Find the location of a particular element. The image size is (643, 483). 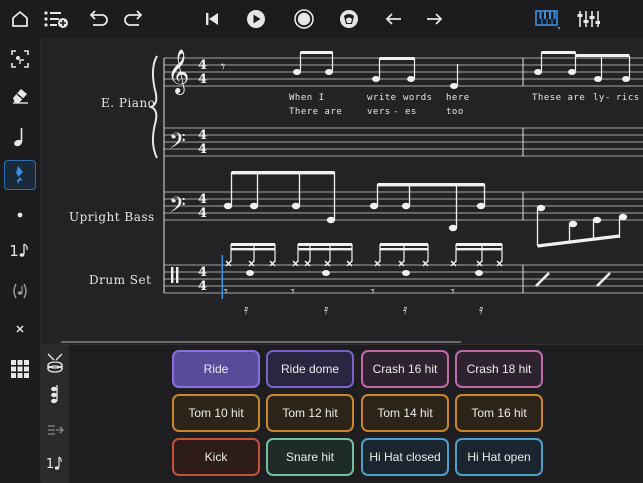

lyric: vers is located at coordinates (379, 112).